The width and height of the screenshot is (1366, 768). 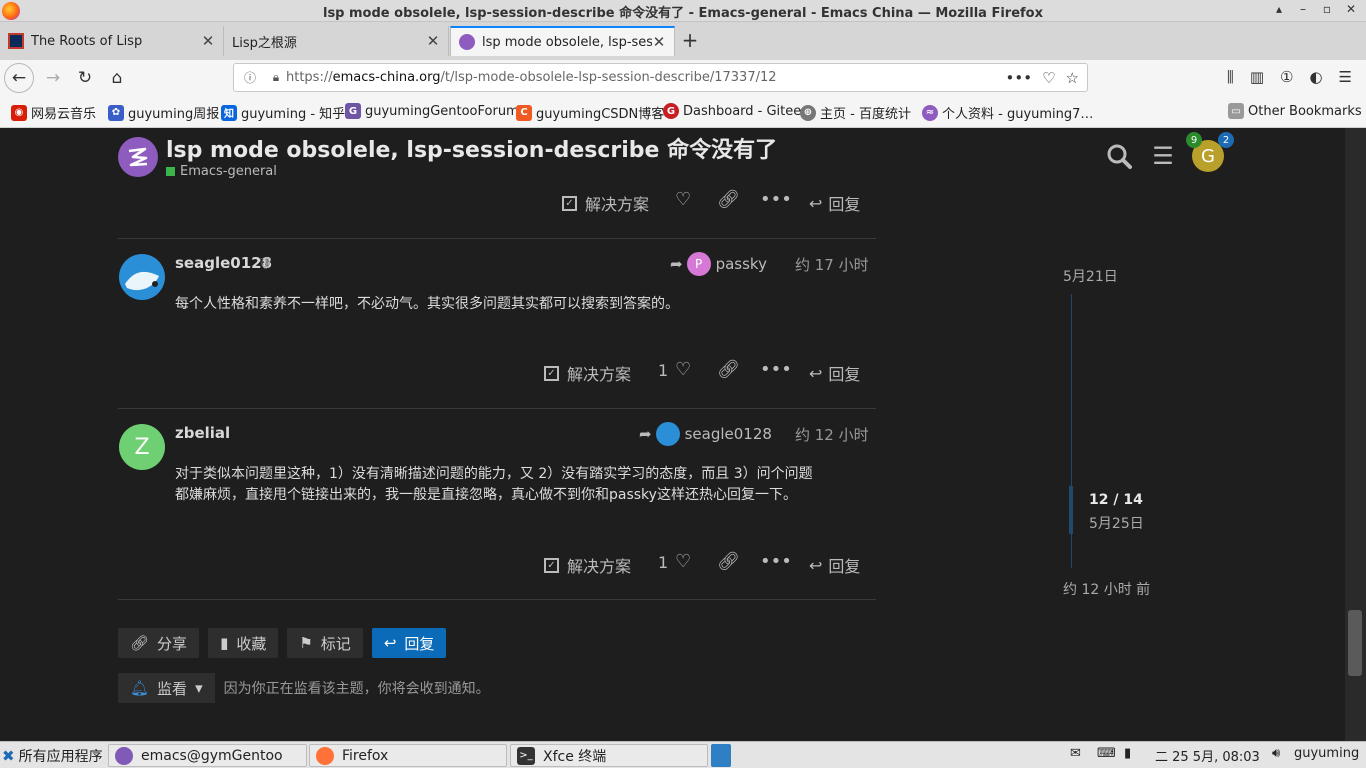 What do you see at coordinates (199, 688) in the screenshot?
I see `caret-down-icon: ▾` at bounding box center [199, 688].